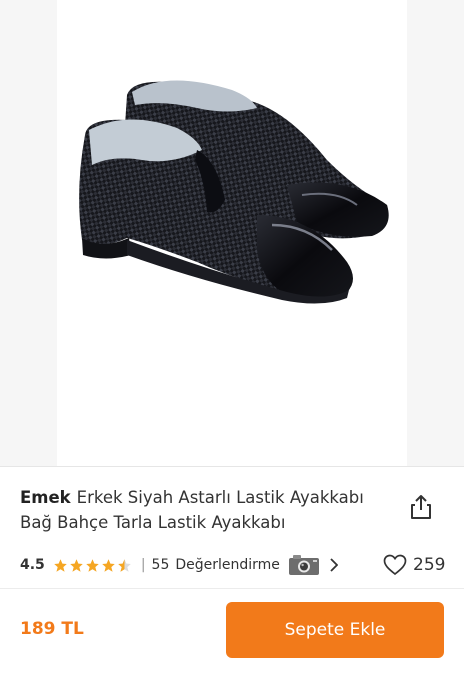 This screenshot has height=680, width=464. Describe the element at coordinates (45, 497) in the screenshot. I see `brand-name: Emek` at that location.